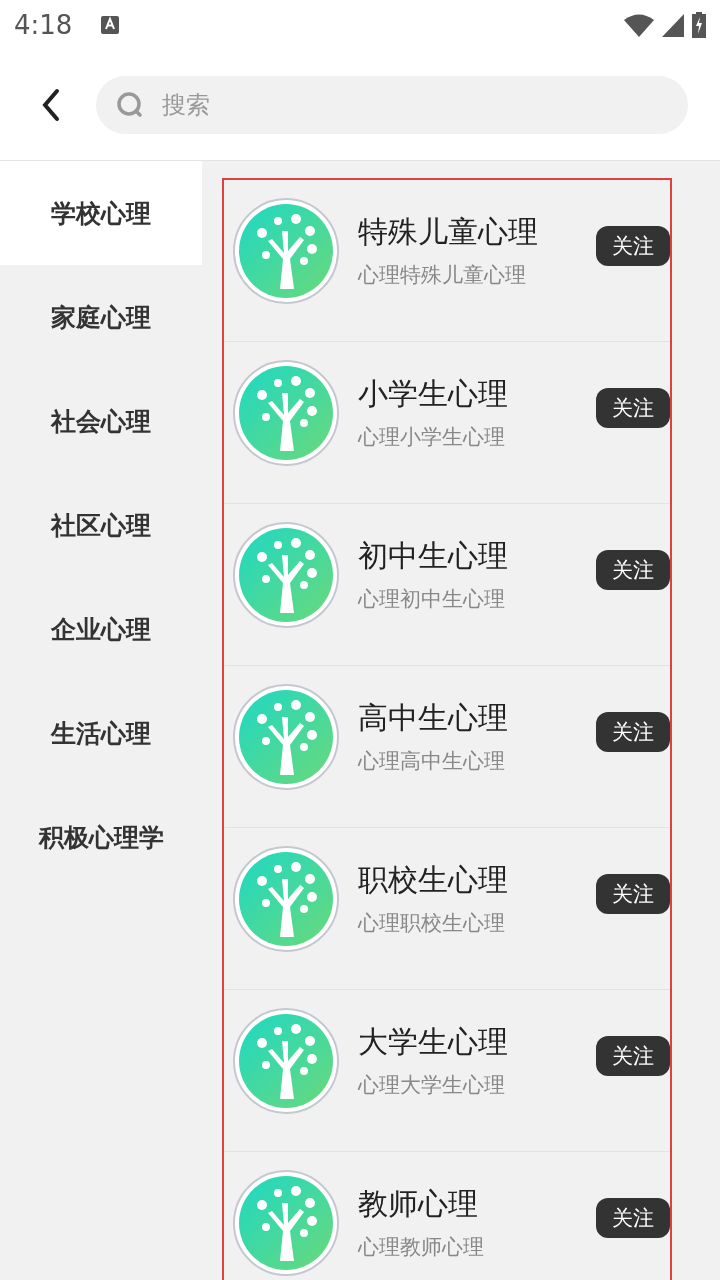 This screenshot has width=720, height=1280. I want to click on category-item: 生活心理, so click(101, 733).